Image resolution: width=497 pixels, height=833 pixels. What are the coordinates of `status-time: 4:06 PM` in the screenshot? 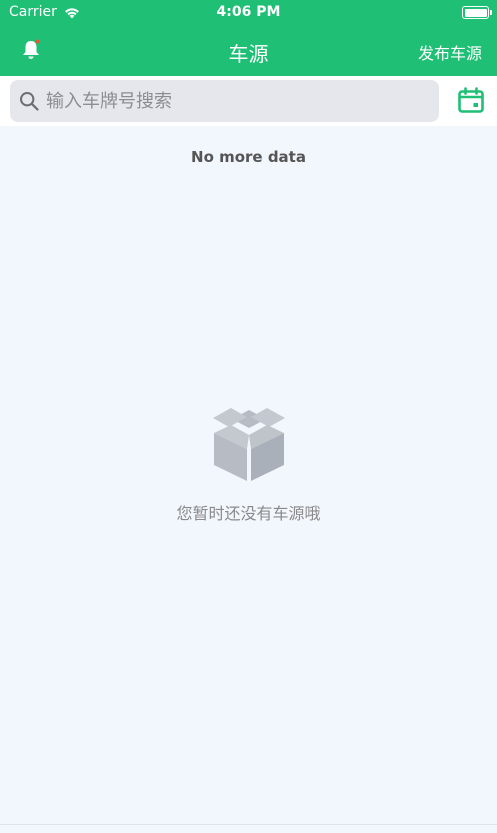 It's located at (248, 12).